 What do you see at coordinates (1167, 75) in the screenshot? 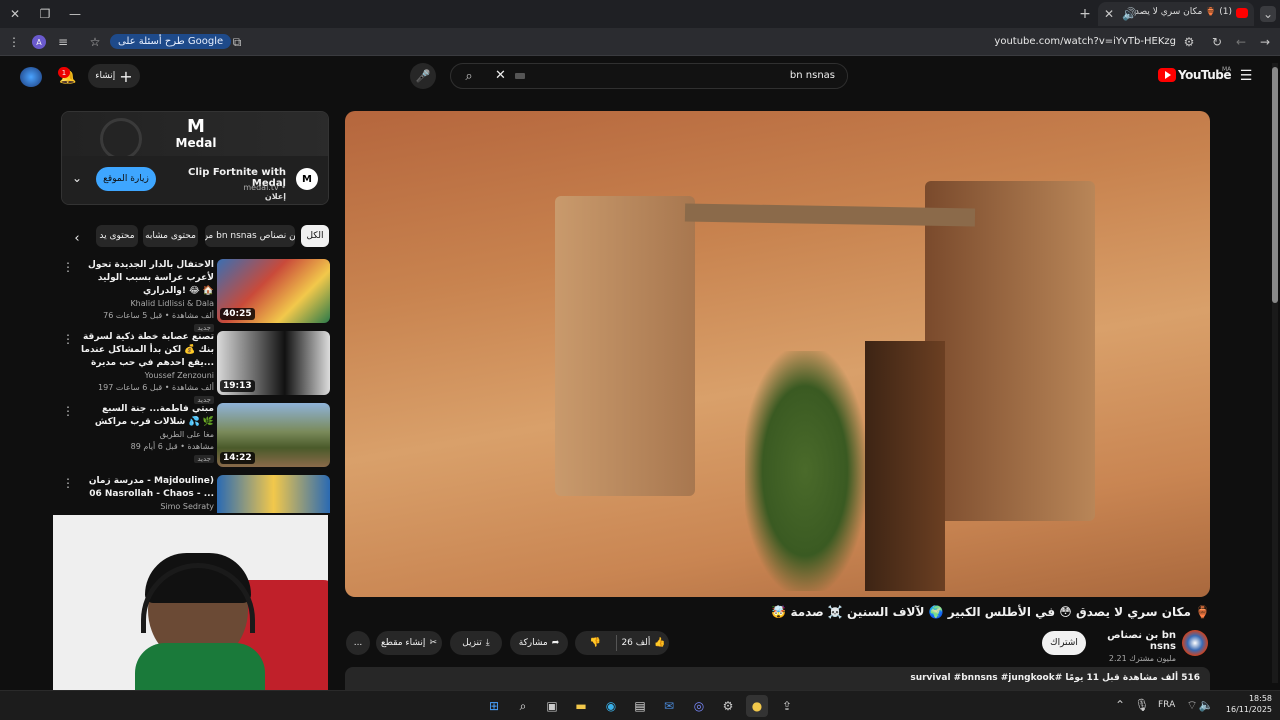
I see `youtube-logo-icon` at bounding box center [1167, 75].